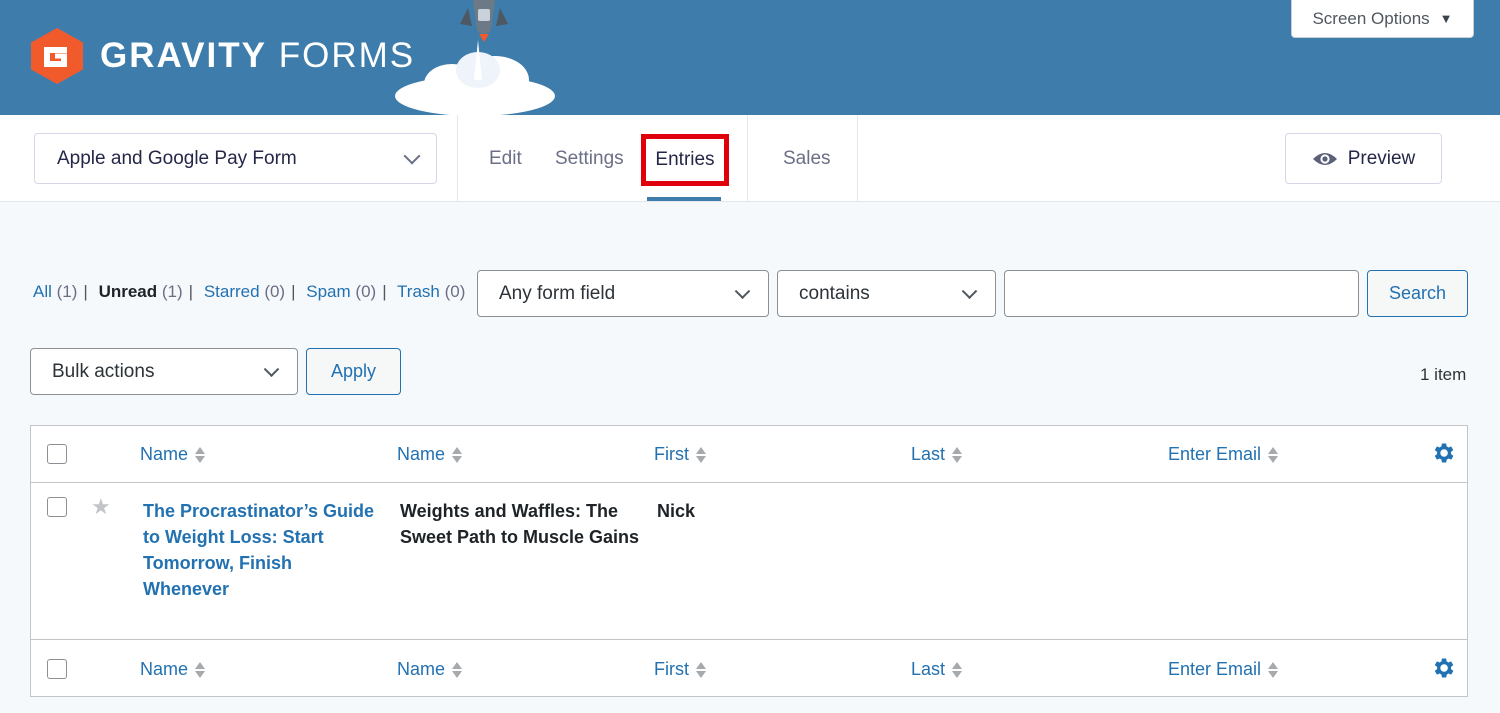 The width and height of the screenshot is (1500, 713). I want to click on column-header-name: Name, so click(173, 454).